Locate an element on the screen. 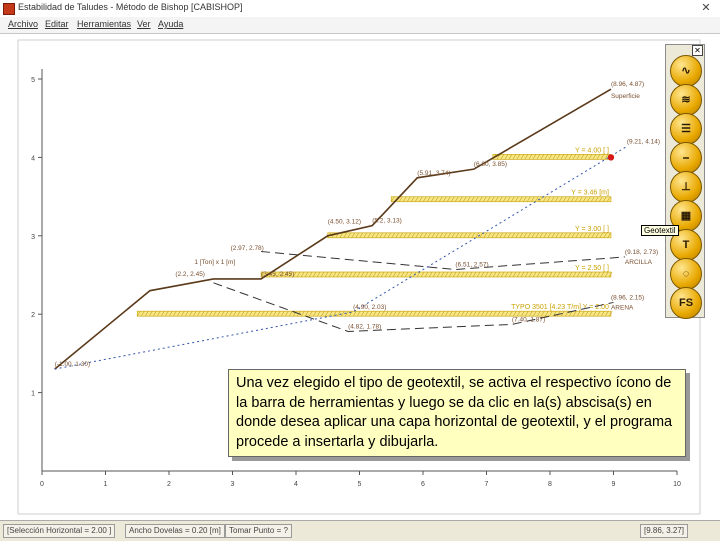 This screenshot has width=720, height=541. menu-editar: Editar is located at coordinates (57, 24).